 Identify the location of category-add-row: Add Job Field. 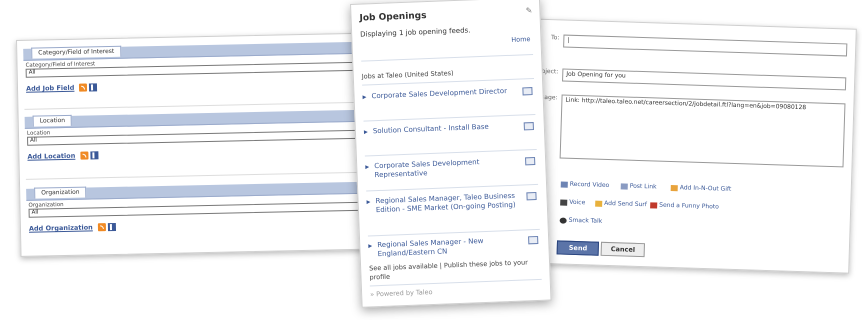
(198, 85).